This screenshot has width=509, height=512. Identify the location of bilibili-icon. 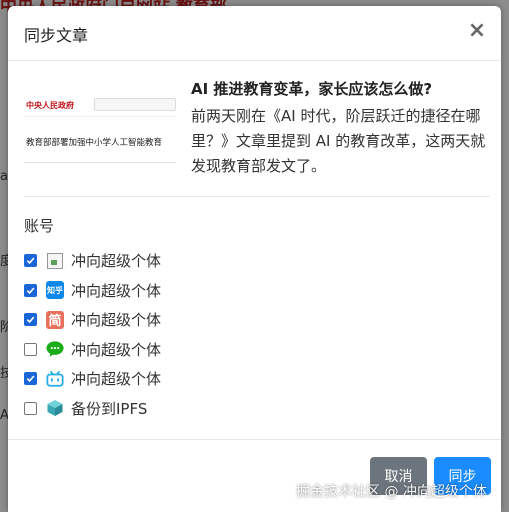
(55, 379).